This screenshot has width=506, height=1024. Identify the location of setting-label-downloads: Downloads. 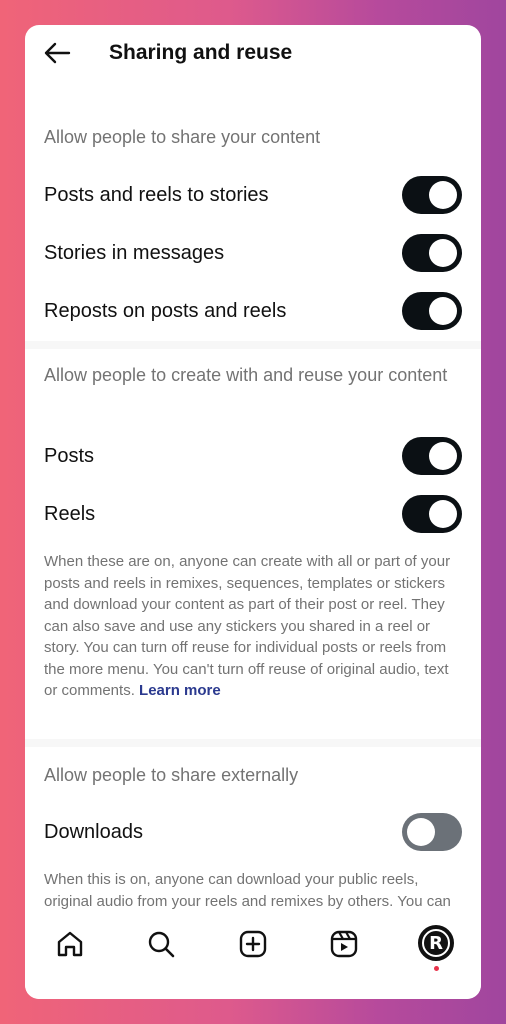
(93, 832).